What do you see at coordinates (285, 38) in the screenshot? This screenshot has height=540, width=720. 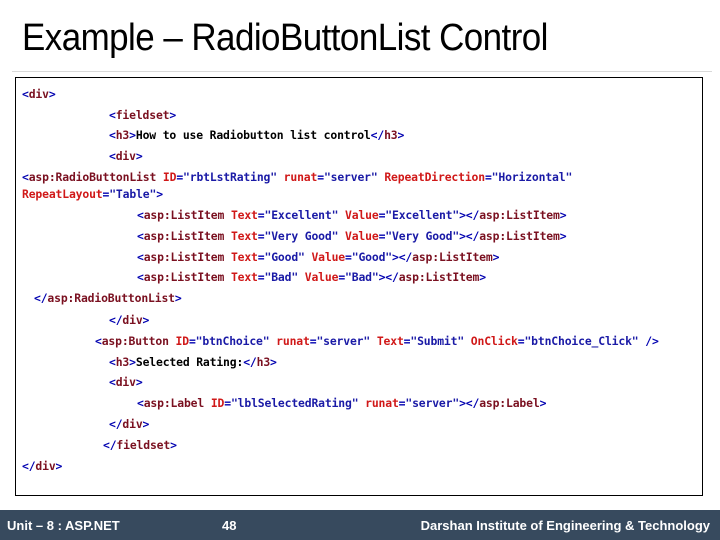 I see `slide-title: Example – RadioButtonList Control` at bounding box center [285, 38].